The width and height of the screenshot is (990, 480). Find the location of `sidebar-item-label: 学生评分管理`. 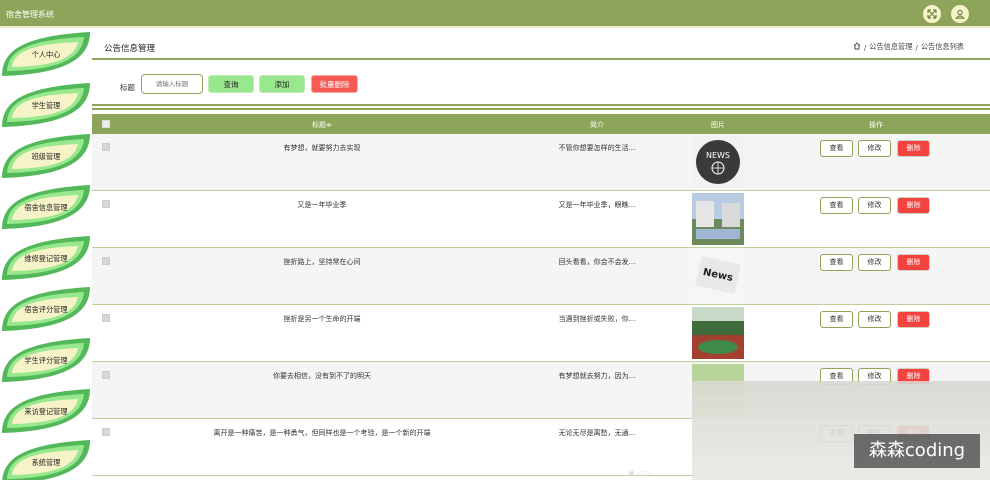

sidebar-item-label: 学生评分管理 is located at coordinates (46, 360).